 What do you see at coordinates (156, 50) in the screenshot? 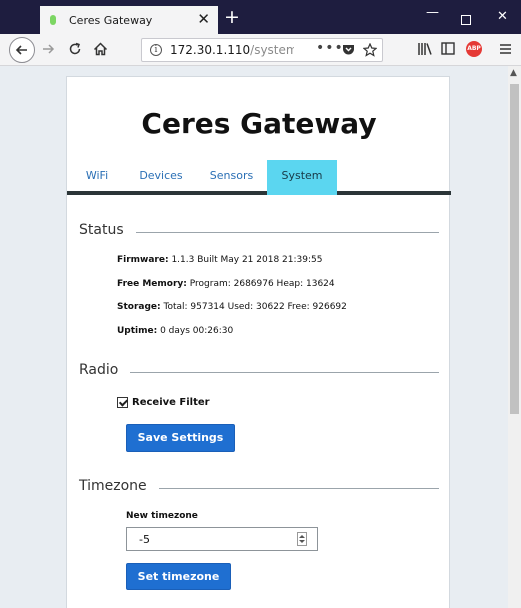
I see `site-info-icon: i` at bounding box center [156, 50].